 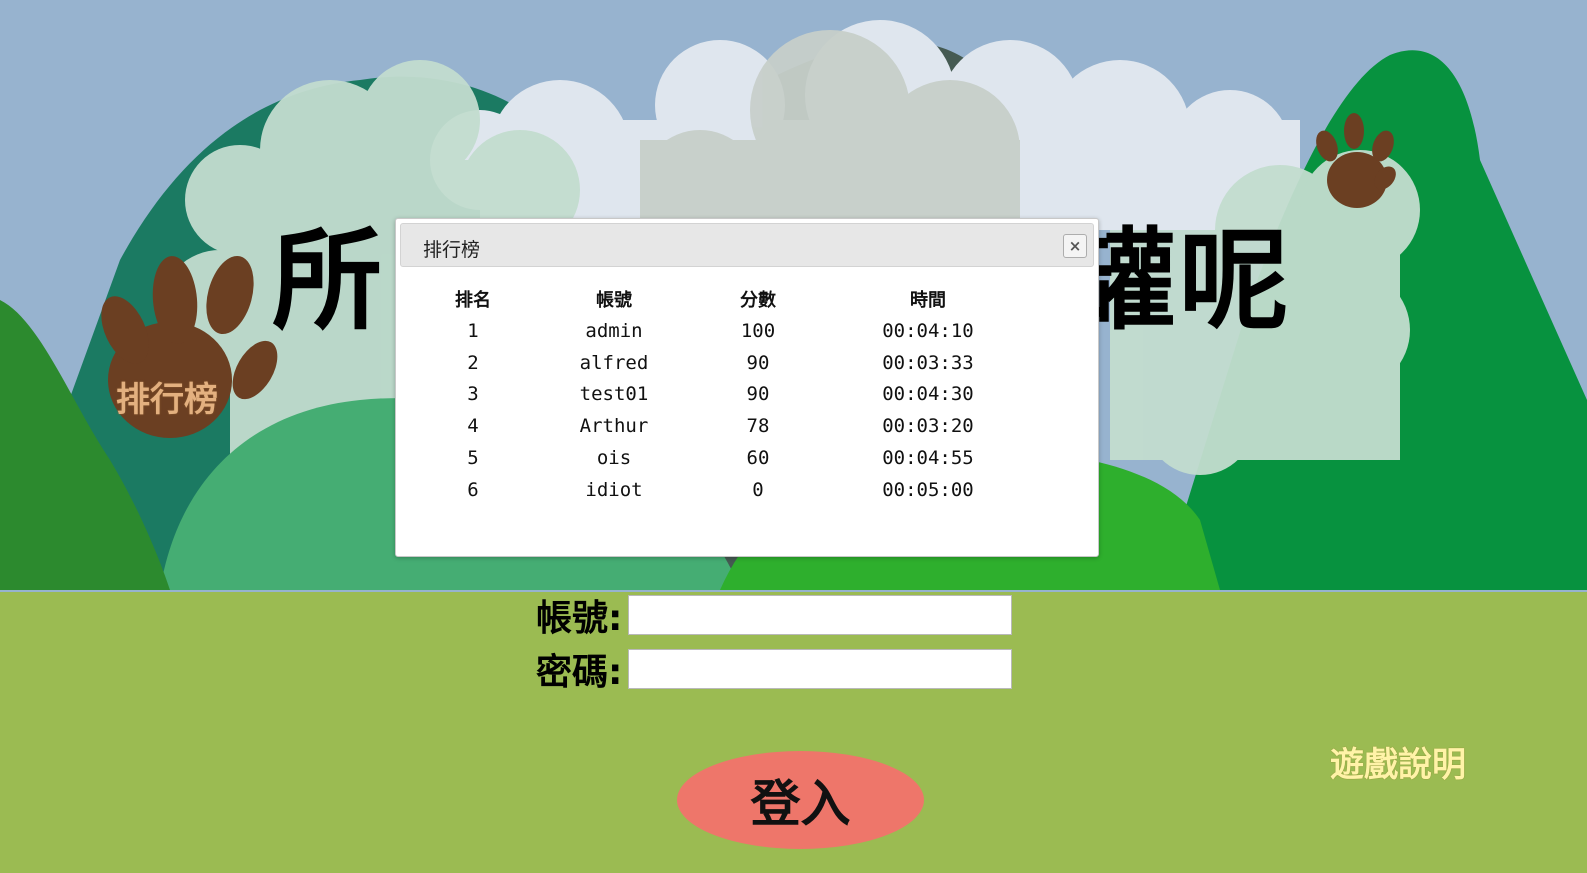 I want to click on account-cell: idiot, so click(x=614, y=489).